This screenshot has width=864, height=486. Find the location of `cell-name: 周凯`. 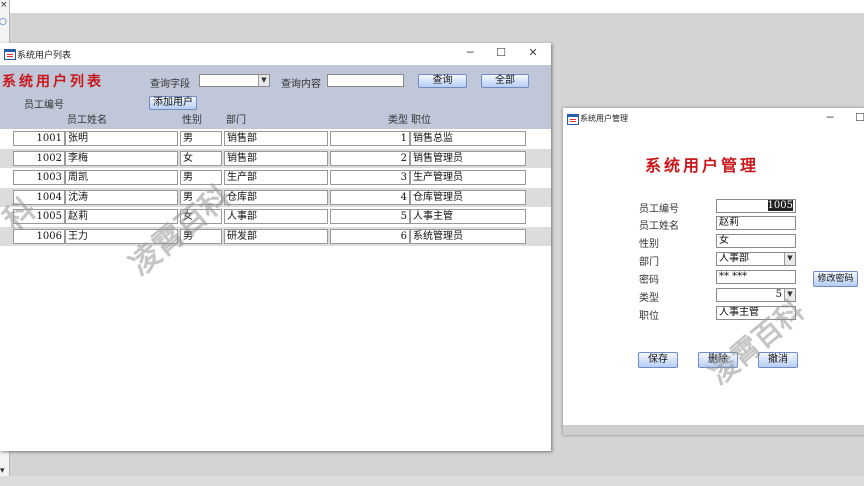

cell-name: 周凯 is located at coordinates (121, 177).